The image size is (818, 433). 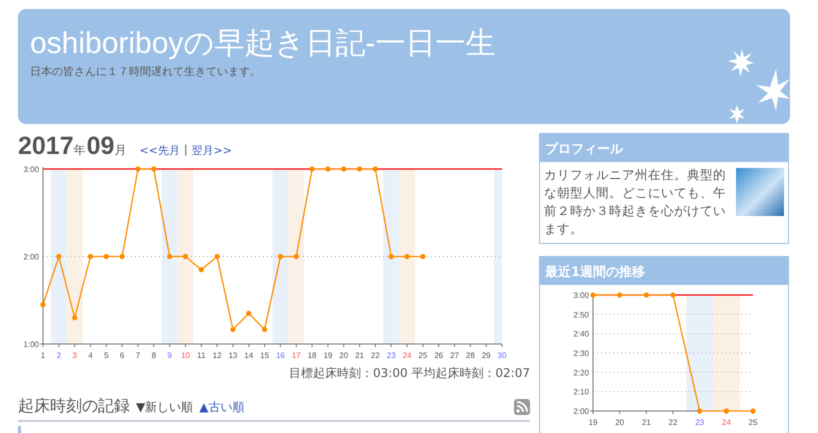 What do you see at coordinates (760, 192) in the screenshot?
I see `photo-placeholder` at bounding box center [760, 192].